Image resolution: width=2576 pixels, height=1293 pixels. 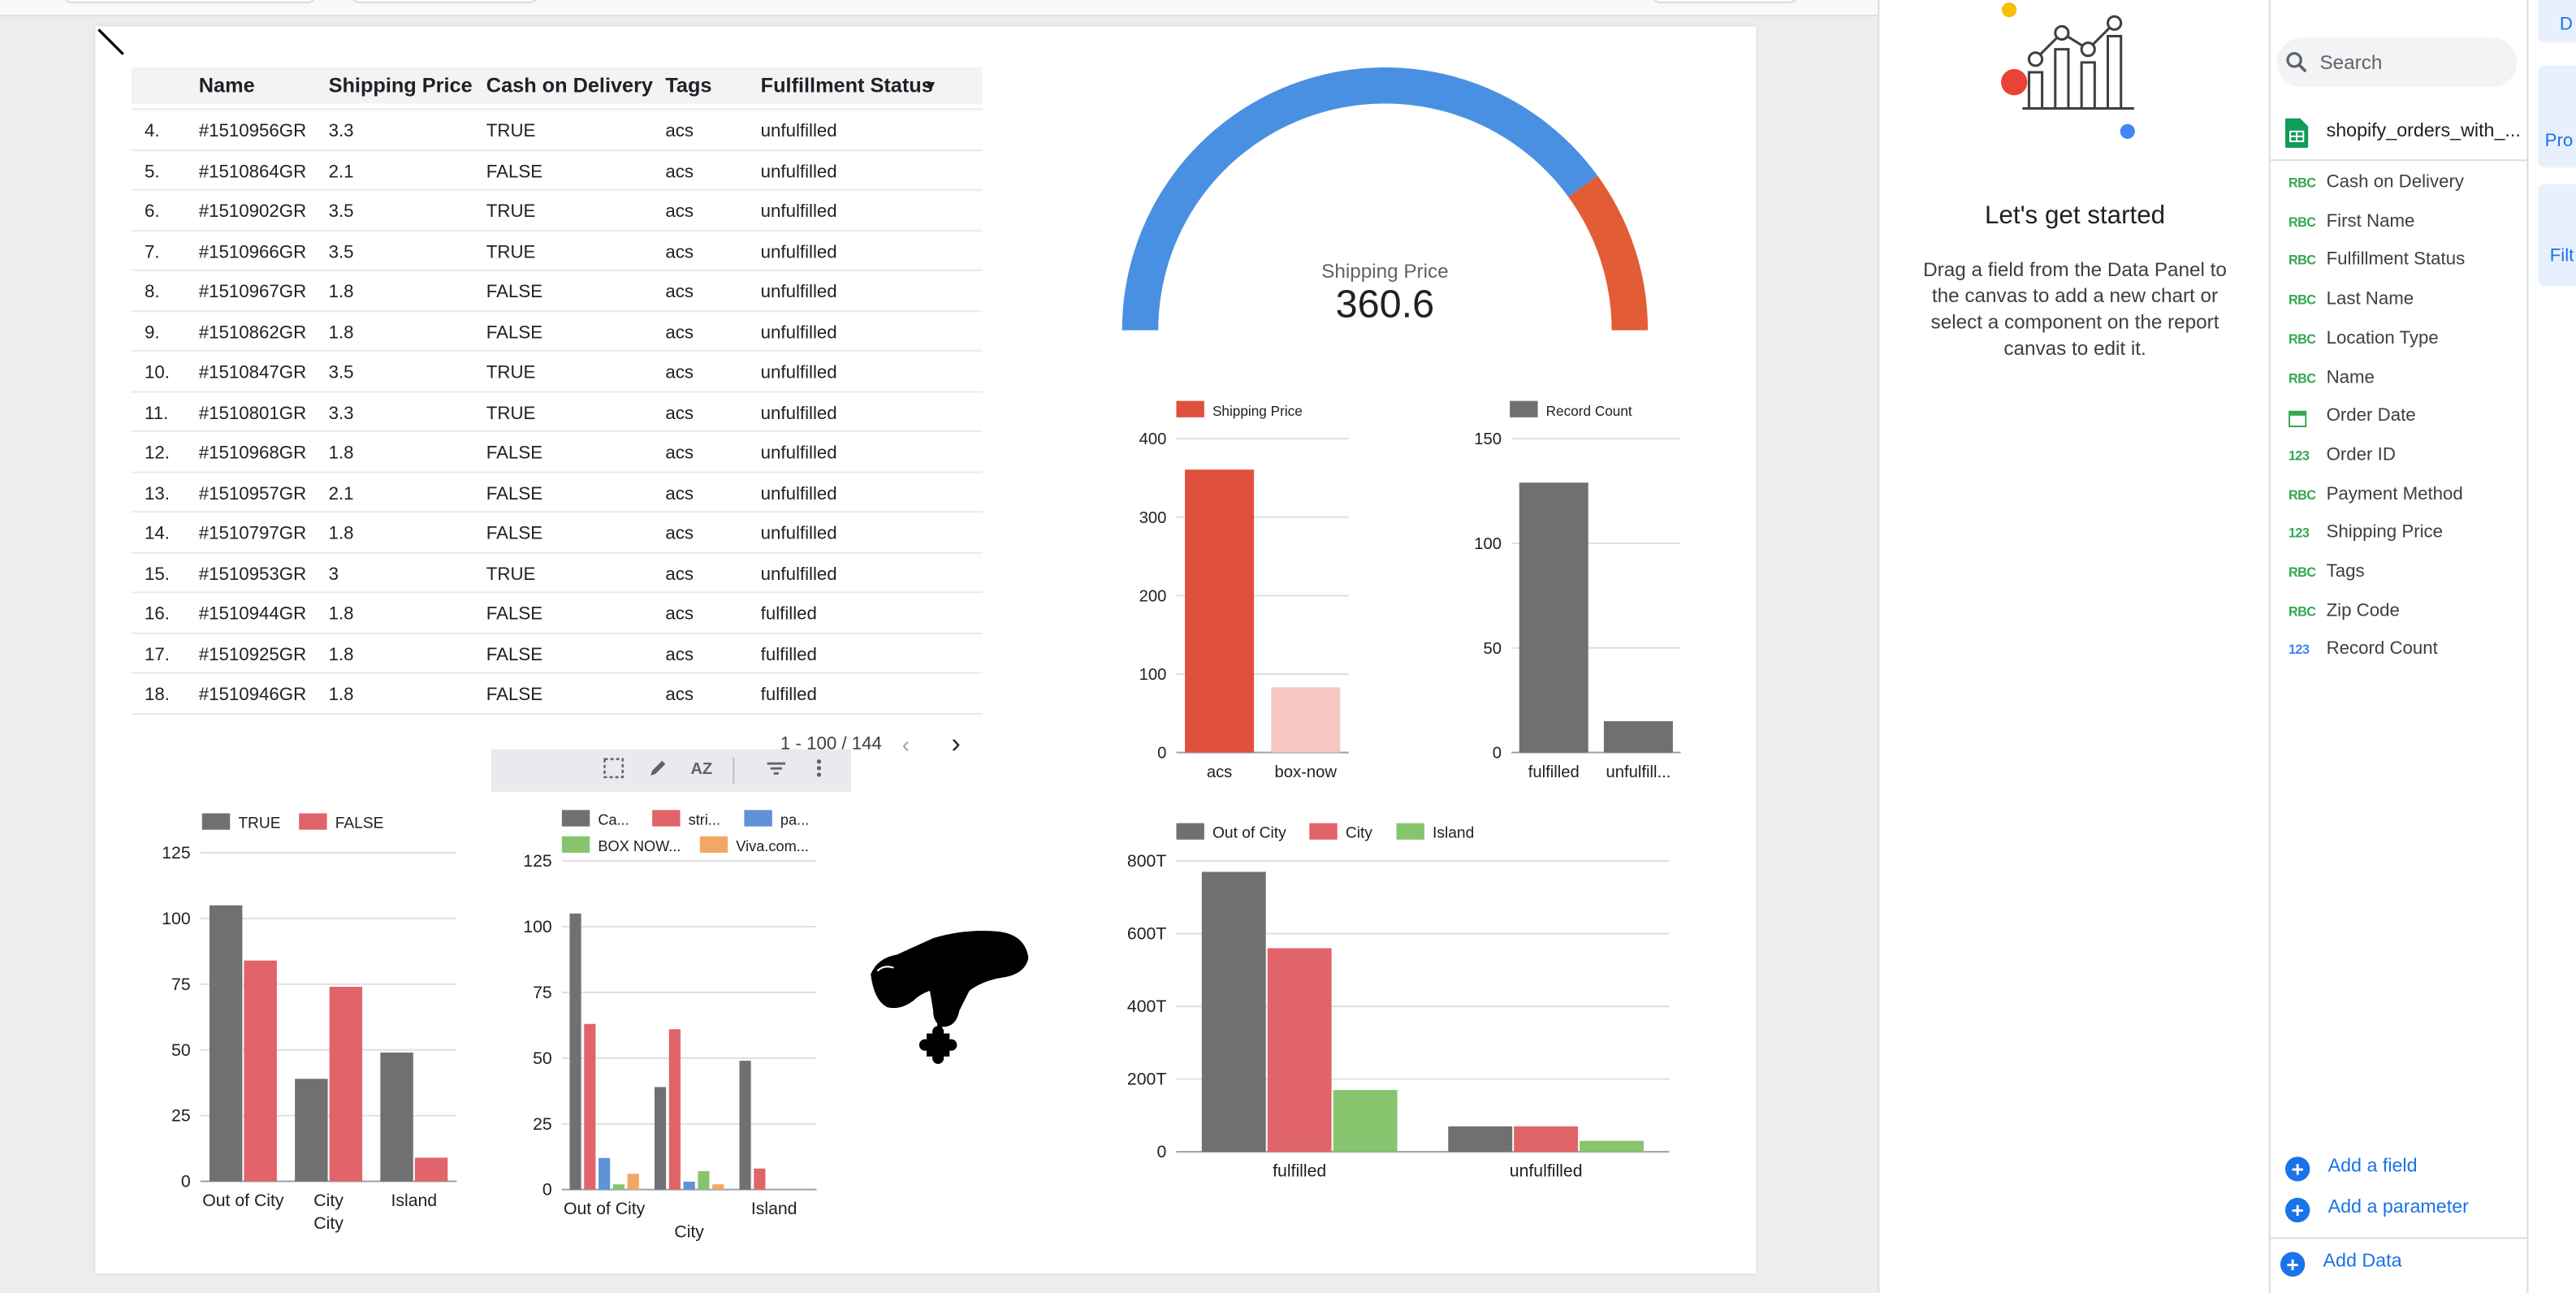 What do you see at coordinates (1359, 833) in the screenshot?
I see `legend-label: City` at bounding box center [1359, 833].